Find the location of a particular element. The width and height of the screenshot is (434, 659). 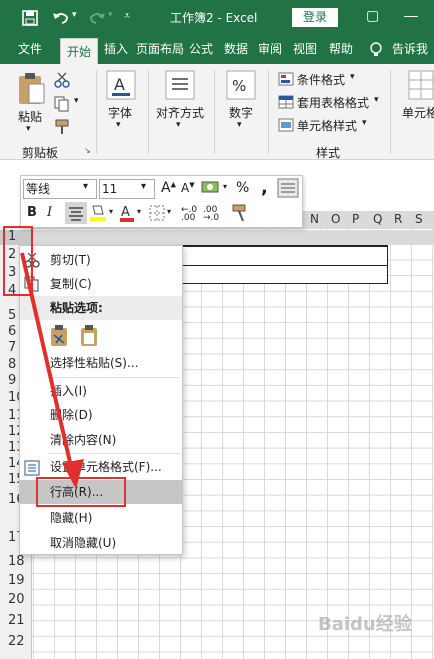

table-format-icon is located at coordinates (286, 102).